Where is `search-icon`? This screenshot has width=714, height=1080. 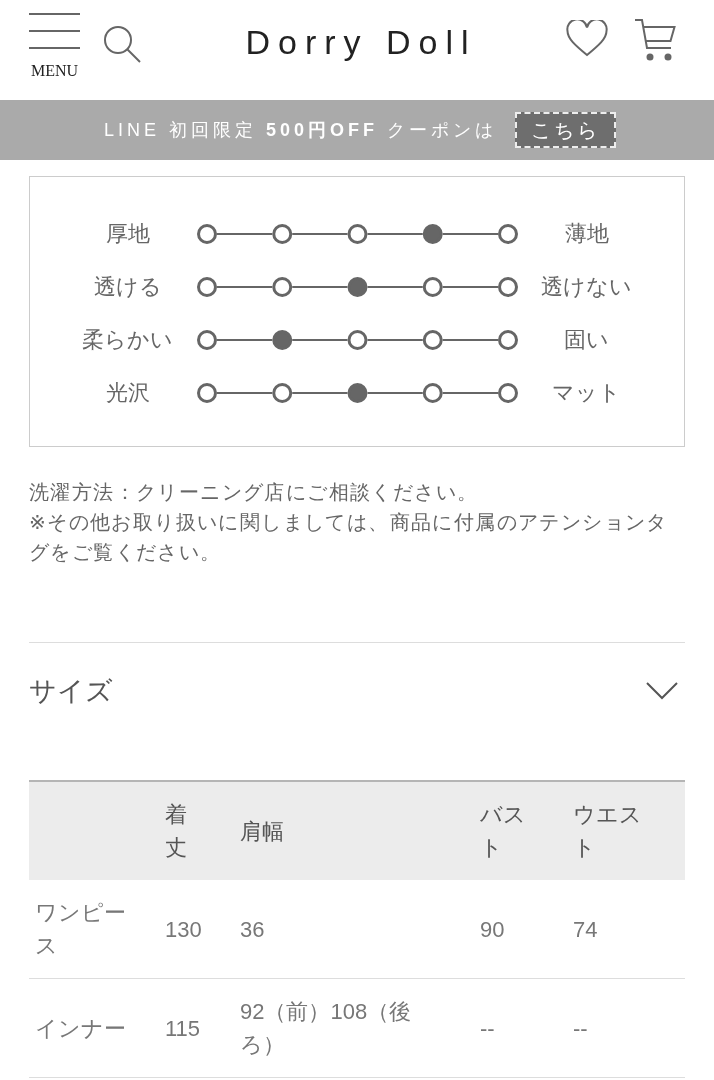
search-icon is located at coordinates (122, 44).